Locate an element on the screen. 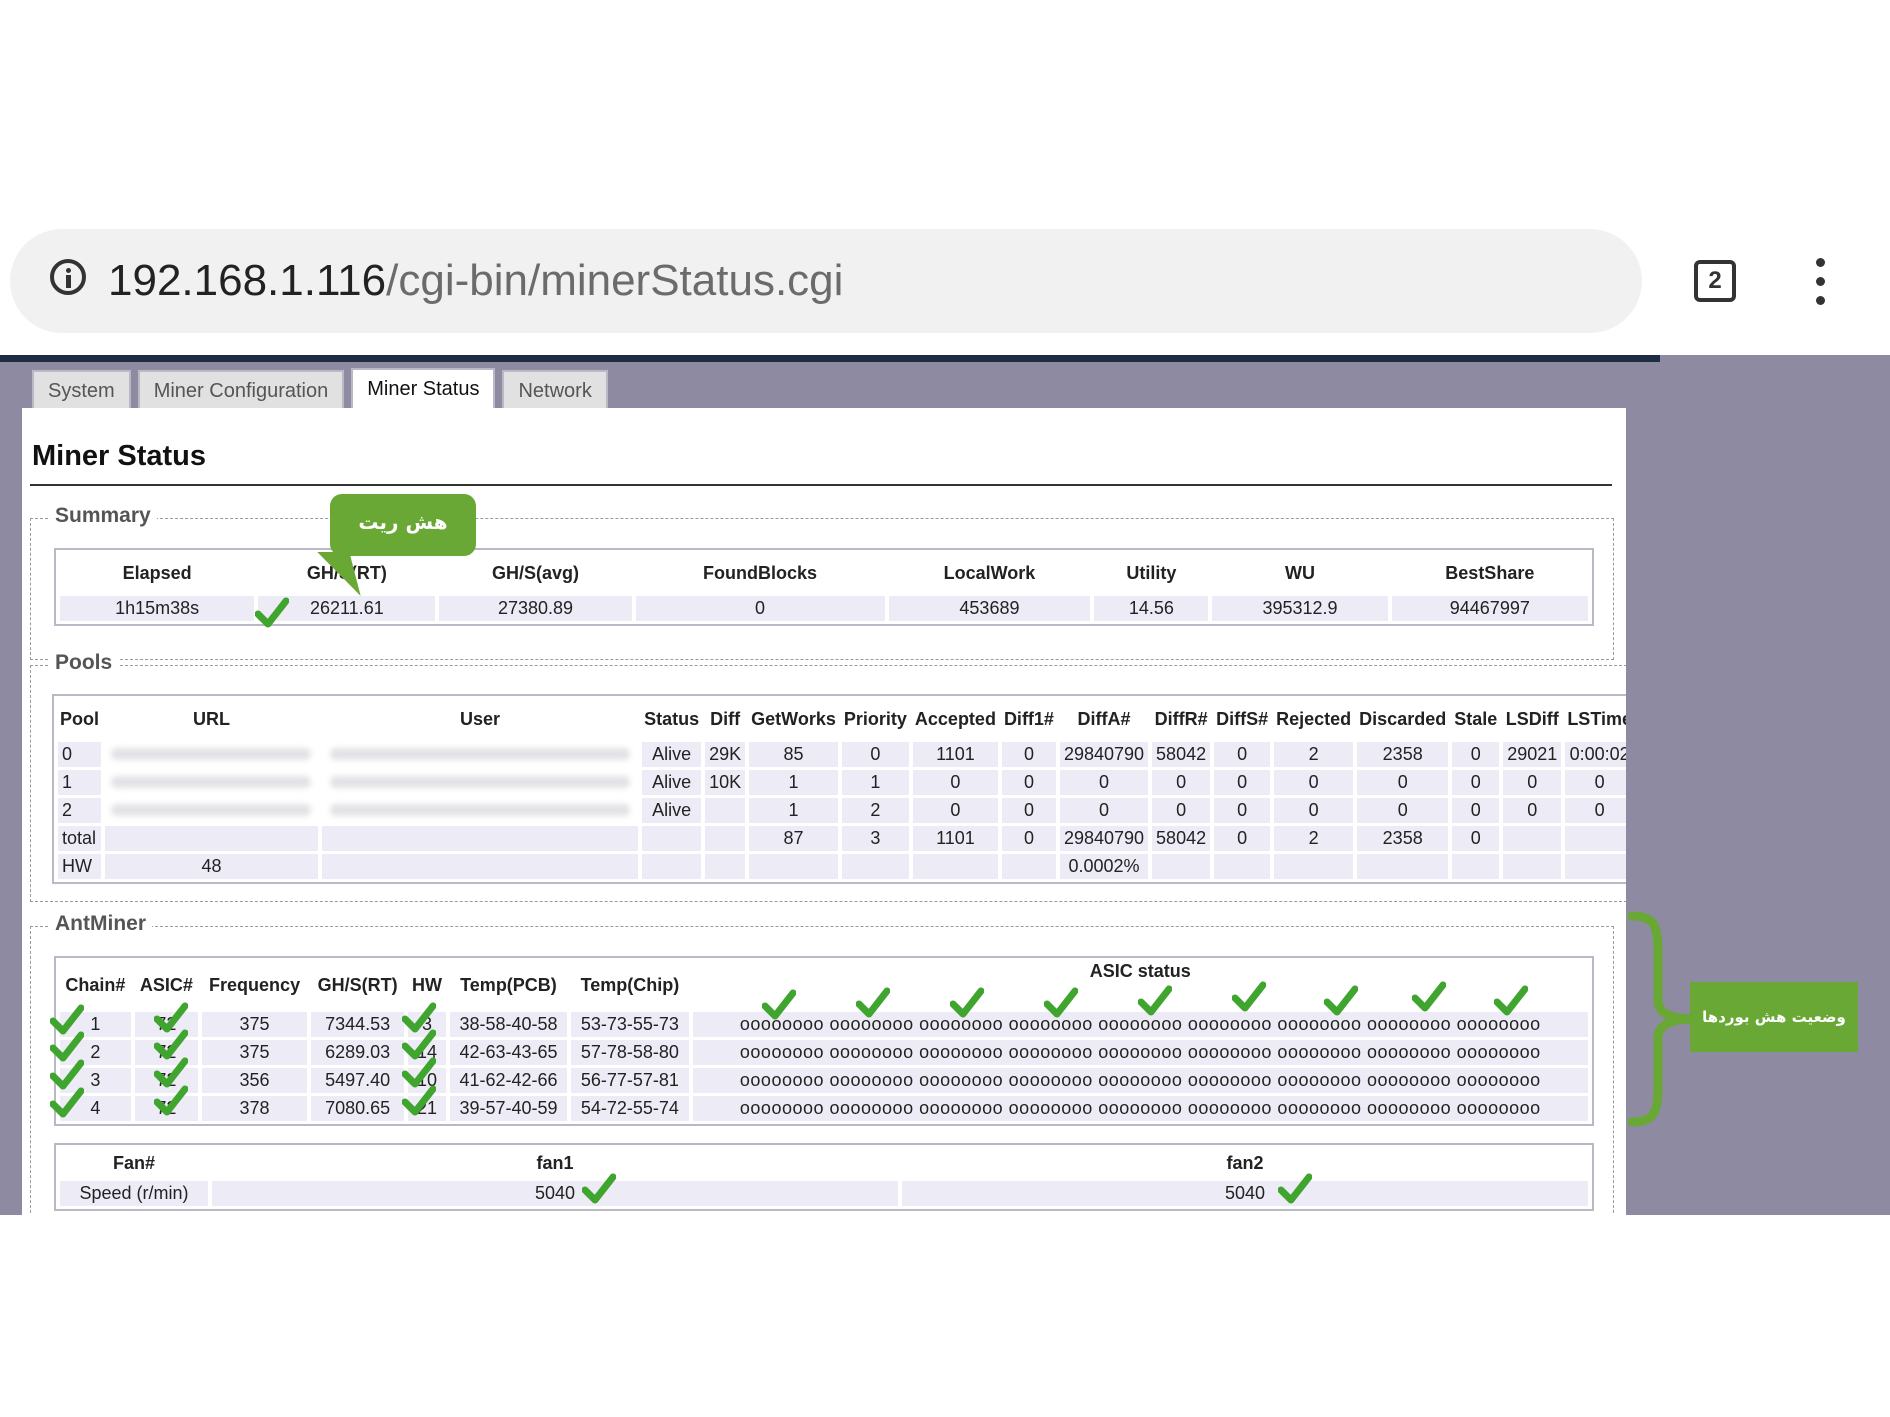  antminer-legend: AntMiner is located at coordinates (100, 924).